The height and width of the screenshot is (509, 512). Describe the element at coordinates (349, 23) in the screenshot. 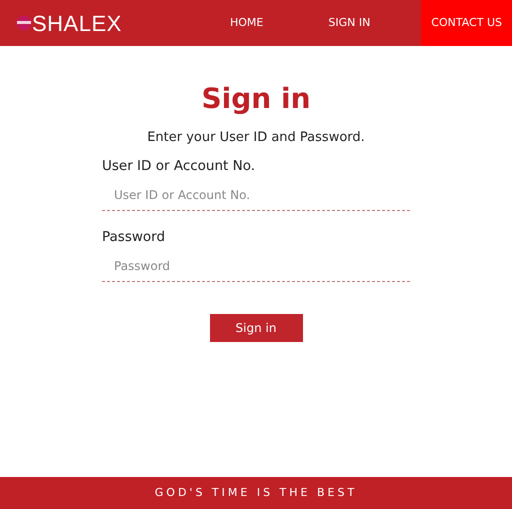

I see `nav-link: SIGN IN` at that location.